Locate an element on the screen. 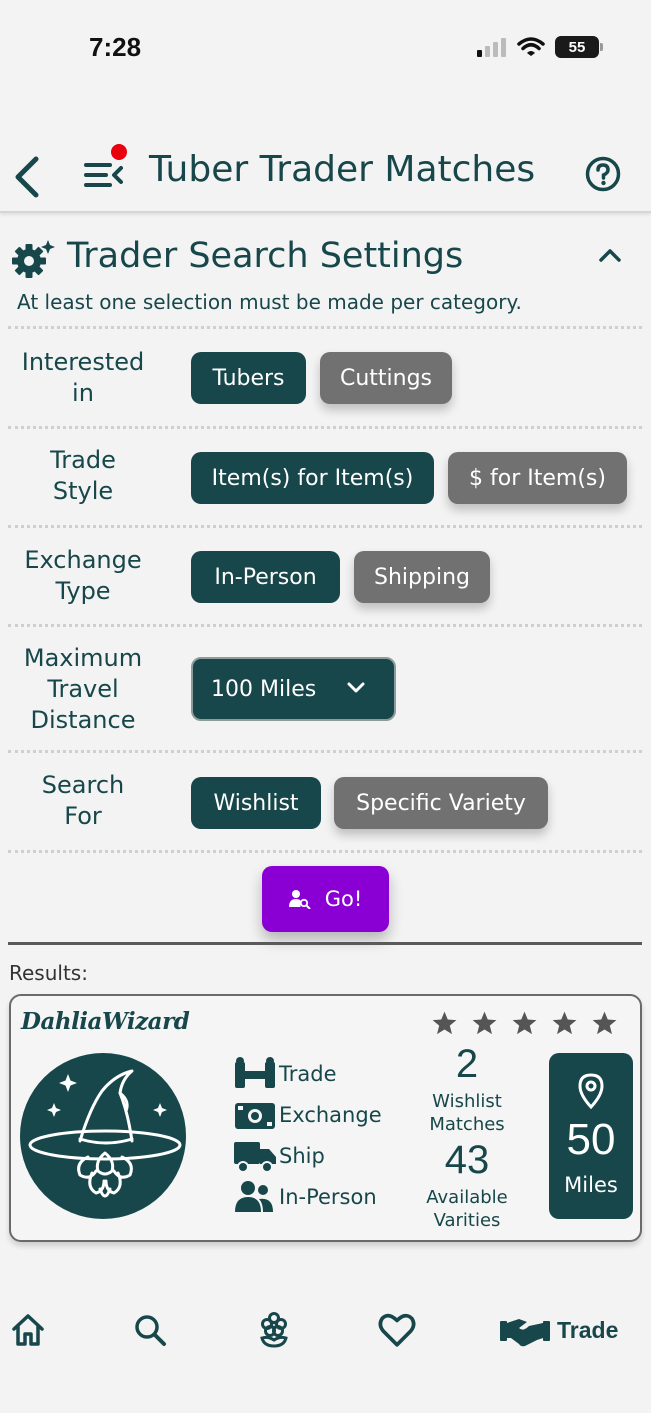 This screenshot has width=651, height=1413. item-for-item-toggle: Item(s) for Item(s) is located at coordinates (312, 478).